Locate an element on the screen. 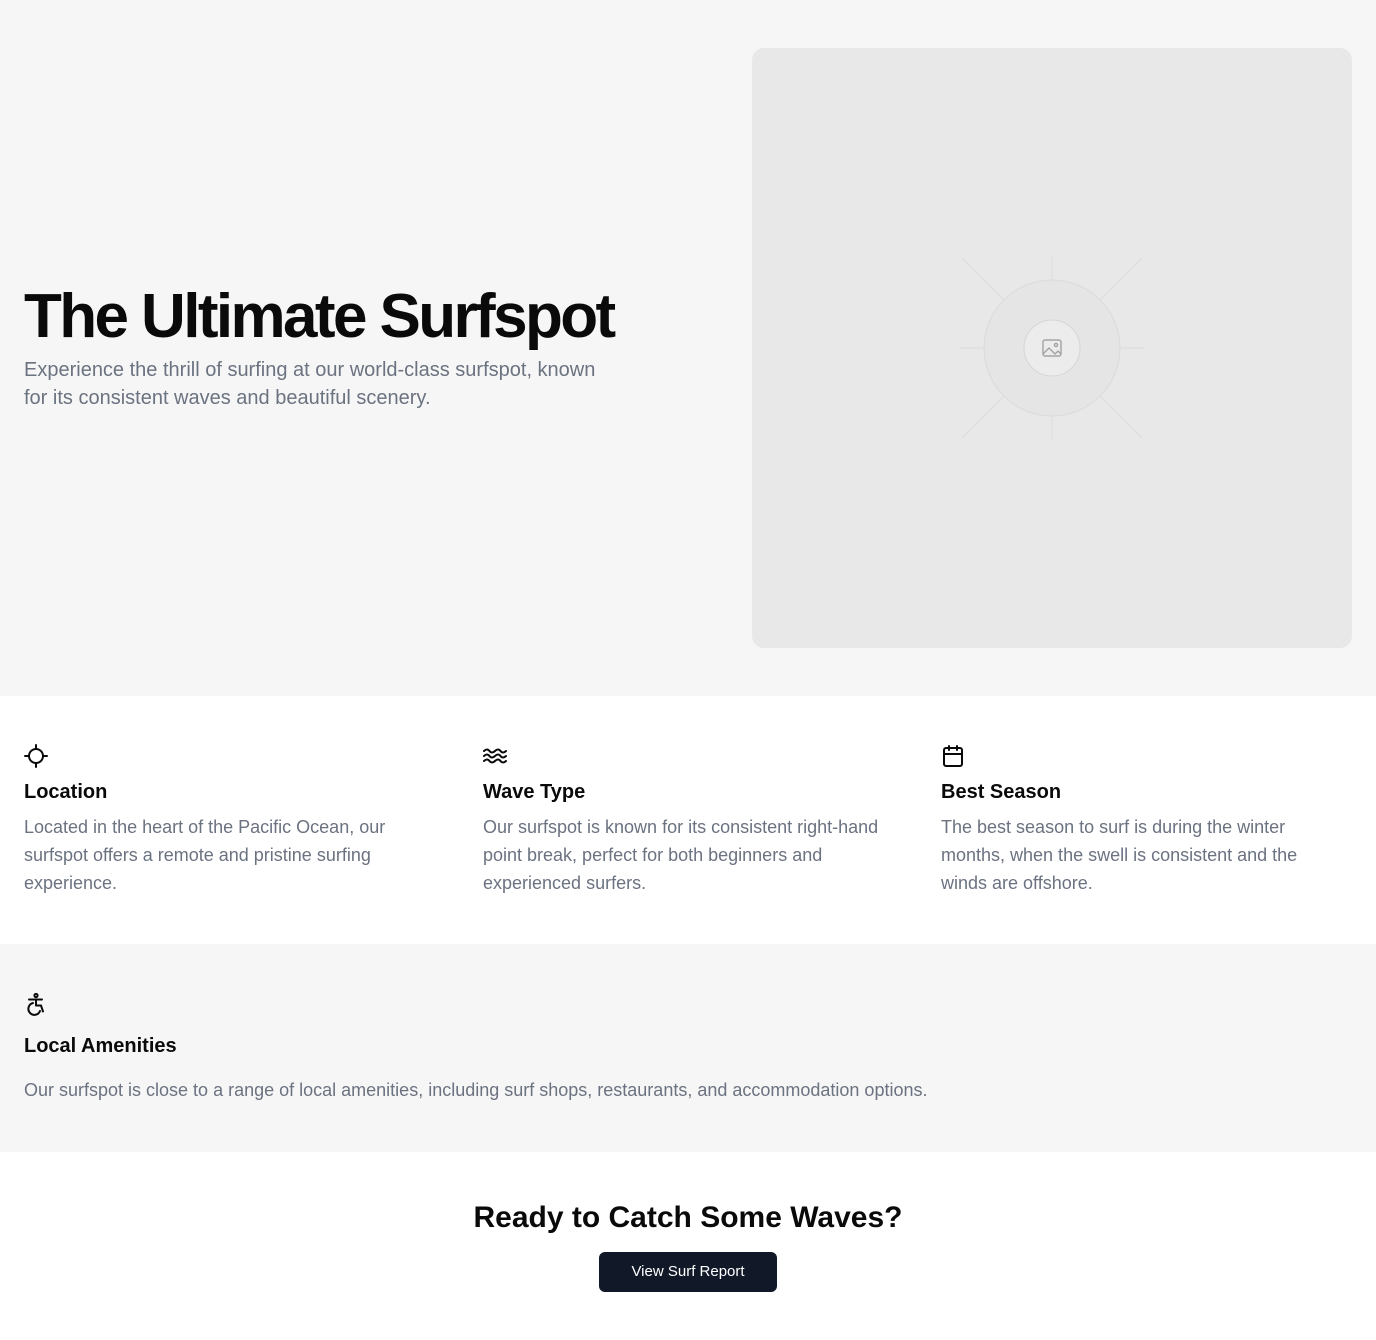 The height and width of the screenshot is (1340, 1376). accessibility-icon is located at coordinates (36, 1004).